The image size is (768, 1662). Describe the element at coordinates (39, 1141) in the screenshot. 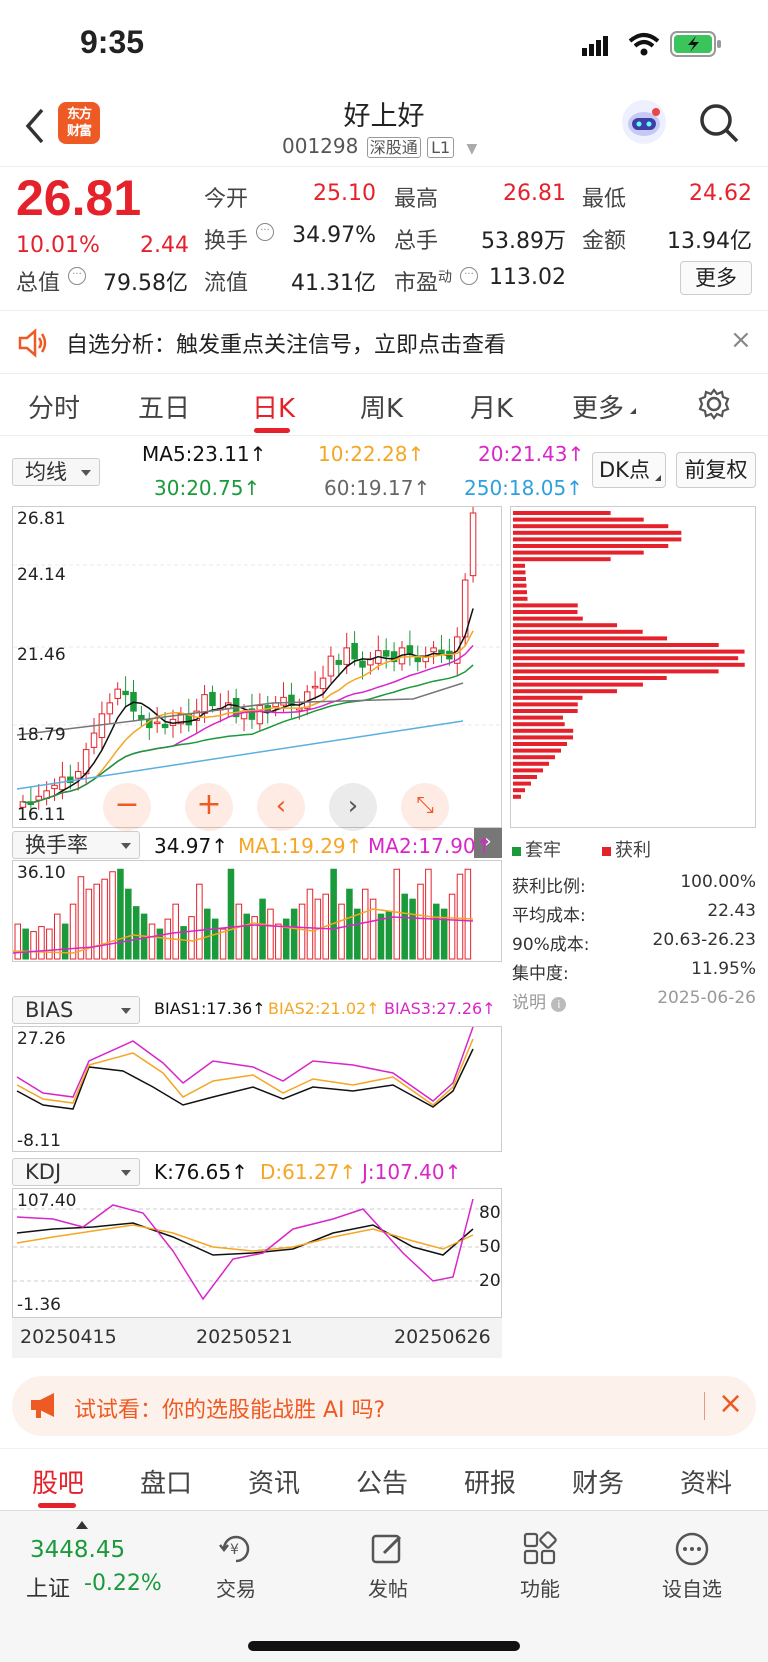

I see `bias-axis-bottom: -8.11` at that location.